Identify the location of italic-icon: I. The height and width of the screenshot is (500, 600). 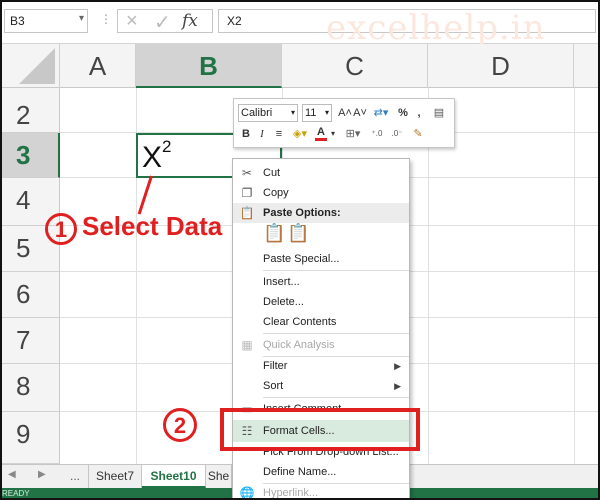
(262, 134).